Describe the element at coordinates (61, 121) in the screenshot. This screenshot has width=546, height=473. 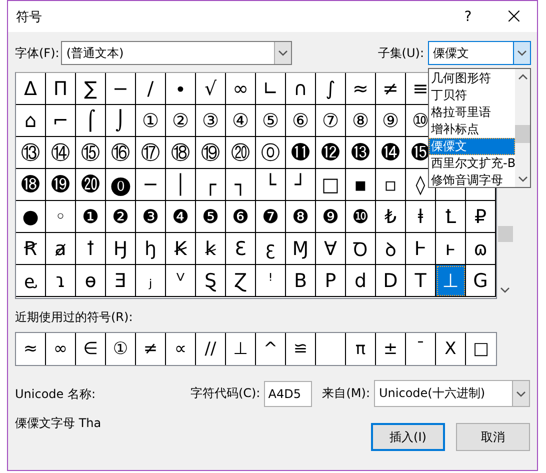
I see `symbol-cell: ⌐` at that location.